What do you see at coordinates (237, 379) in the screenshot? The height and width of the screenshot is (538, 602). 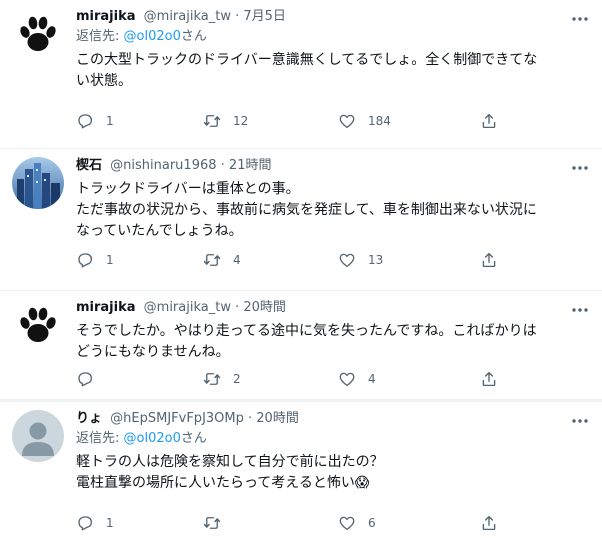 I see `retweet-count: 2` at bounding box center [237, 379].